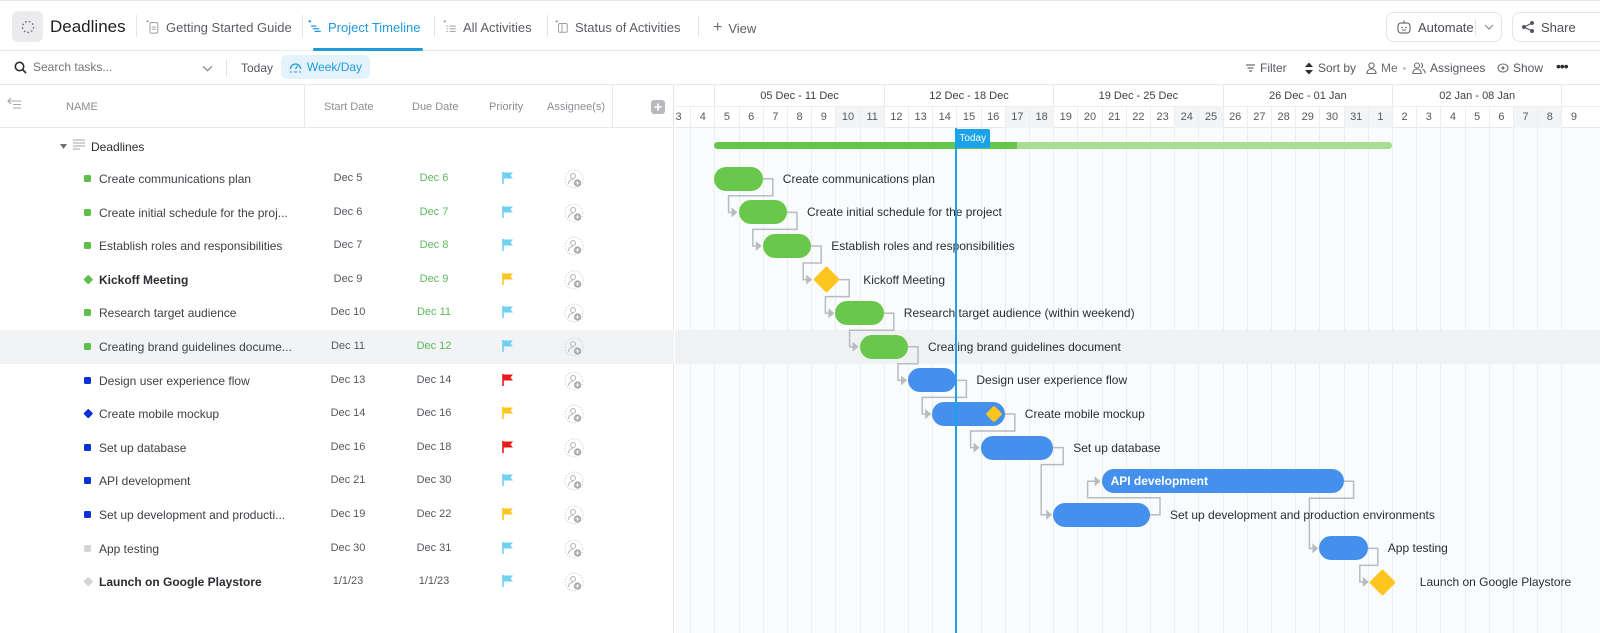 Image resolution: width=1600 pixels, height=633 pixels. Describe the element at coordinates (434, 312) in the screenshot. I see `due-date: Dec 11` at that location.